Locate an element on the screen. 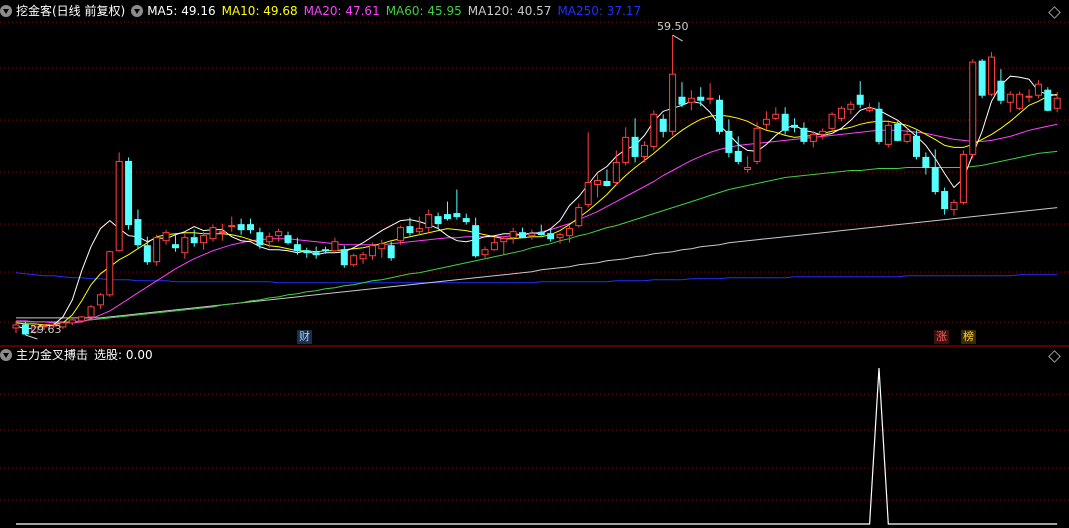 The width and height of the screenshot is (1069, 528). limit-up-marker: 涨 is located at coordinates (941, 337).